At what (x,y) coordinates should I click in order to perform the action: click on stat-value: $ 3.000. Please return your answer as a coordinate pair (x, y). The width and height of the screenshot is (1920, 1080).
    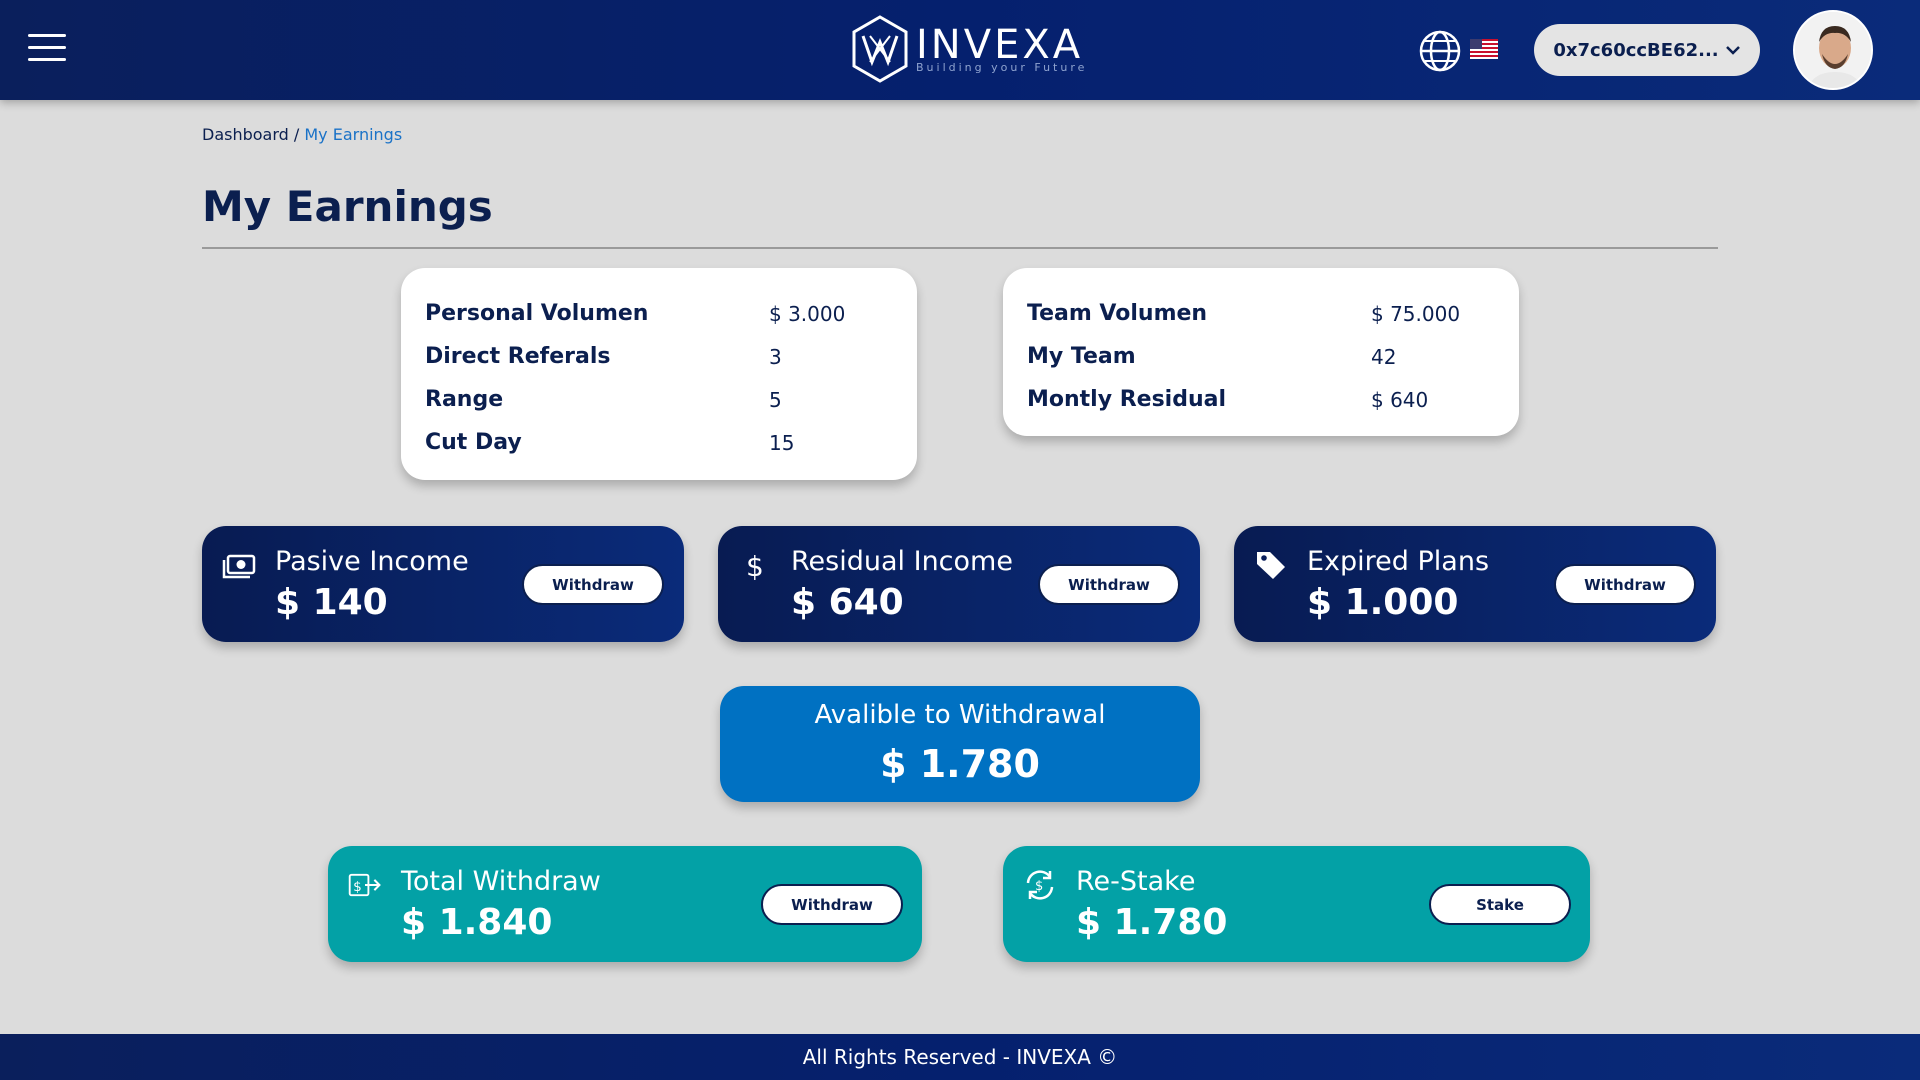
    Looking at the image, I should click on (807, 313).